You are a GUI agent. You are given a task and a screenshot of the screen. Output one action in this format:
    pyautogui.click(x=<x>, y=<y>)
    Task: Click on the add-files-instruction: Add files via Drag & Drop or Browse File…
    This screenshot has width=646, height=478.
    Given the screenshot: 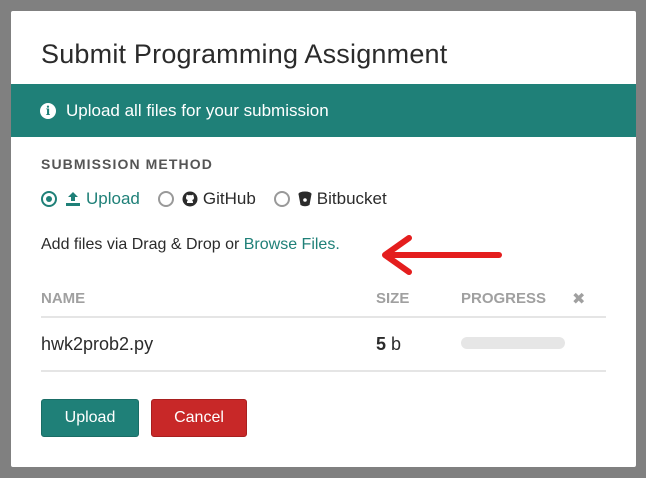 What is the action you would take?
    pyautogui.click(x=190, y=245)
    